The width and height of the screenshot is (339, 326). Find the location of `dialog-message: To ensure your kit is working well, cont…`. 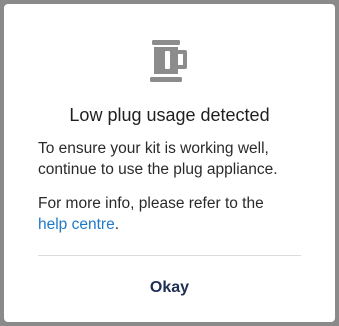

dialog-message: To ensure your kit is working well, cont… is located at coordinates (158, 159).